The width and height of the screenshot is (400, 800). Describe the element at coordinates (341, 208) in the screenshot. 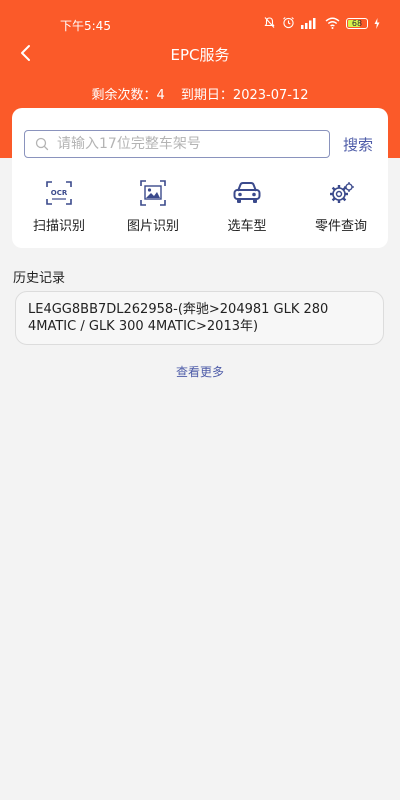

I see `tool-parts-query: 零件查询` at that location.